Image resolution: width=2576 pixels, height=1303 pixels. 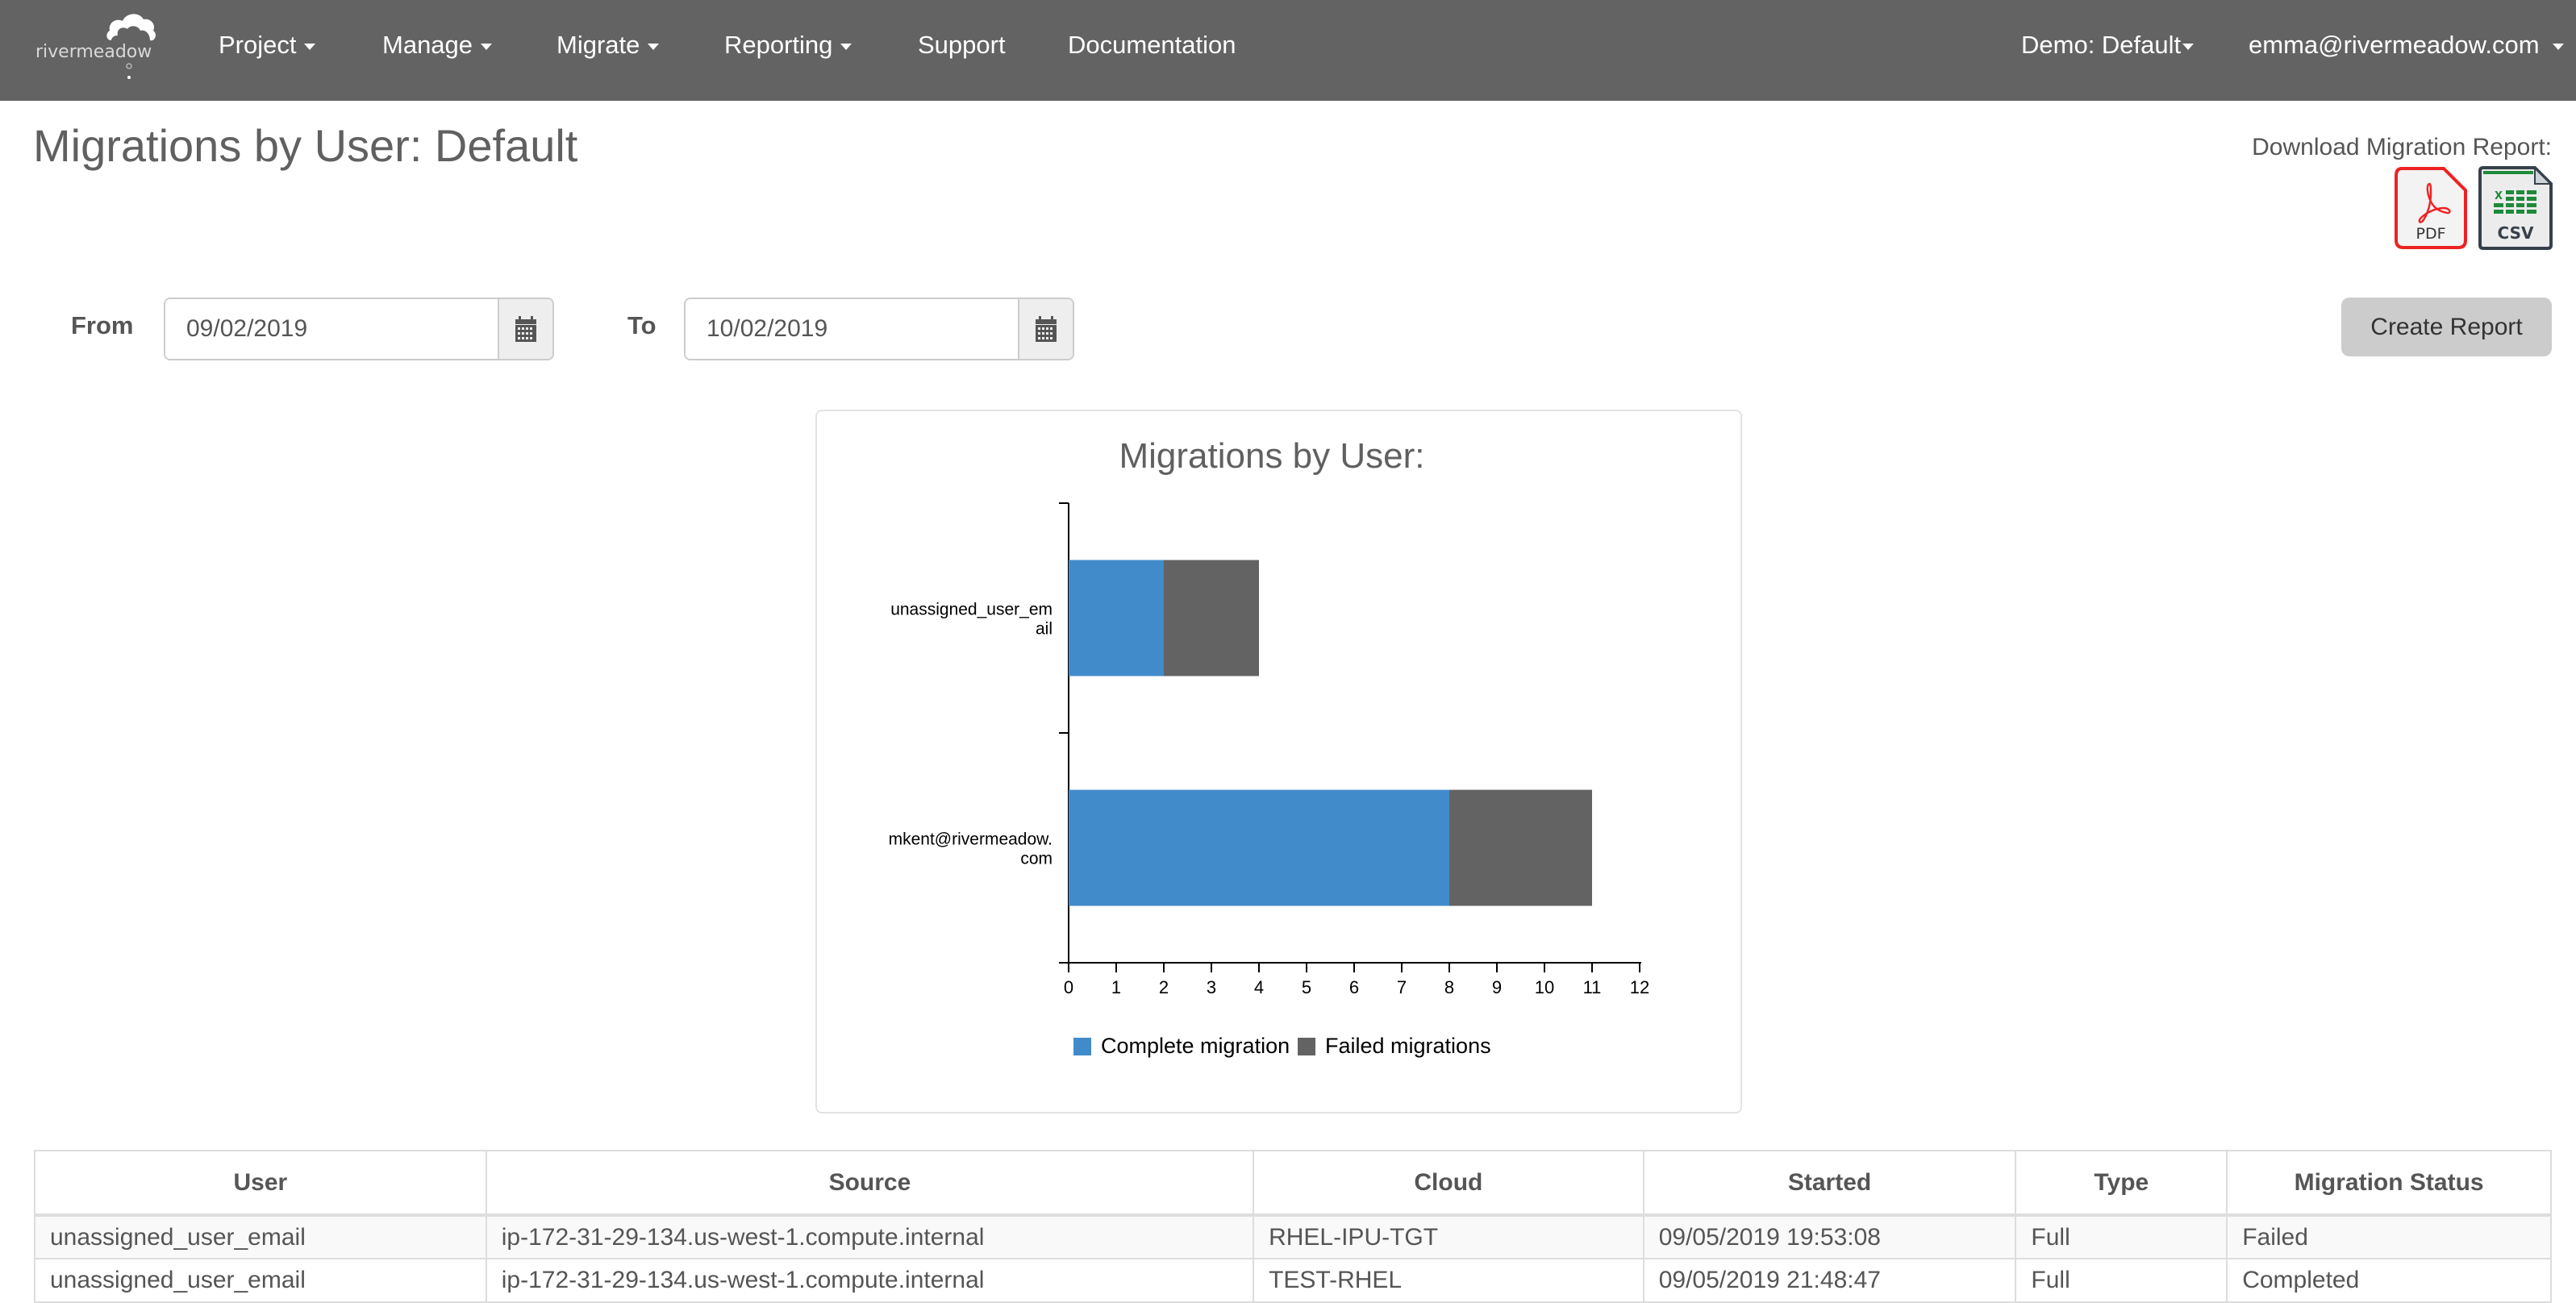 What do you see at coordinates (642, 325) in the screenshot?
I see `to-label: To` at bounding box center [642, 325].